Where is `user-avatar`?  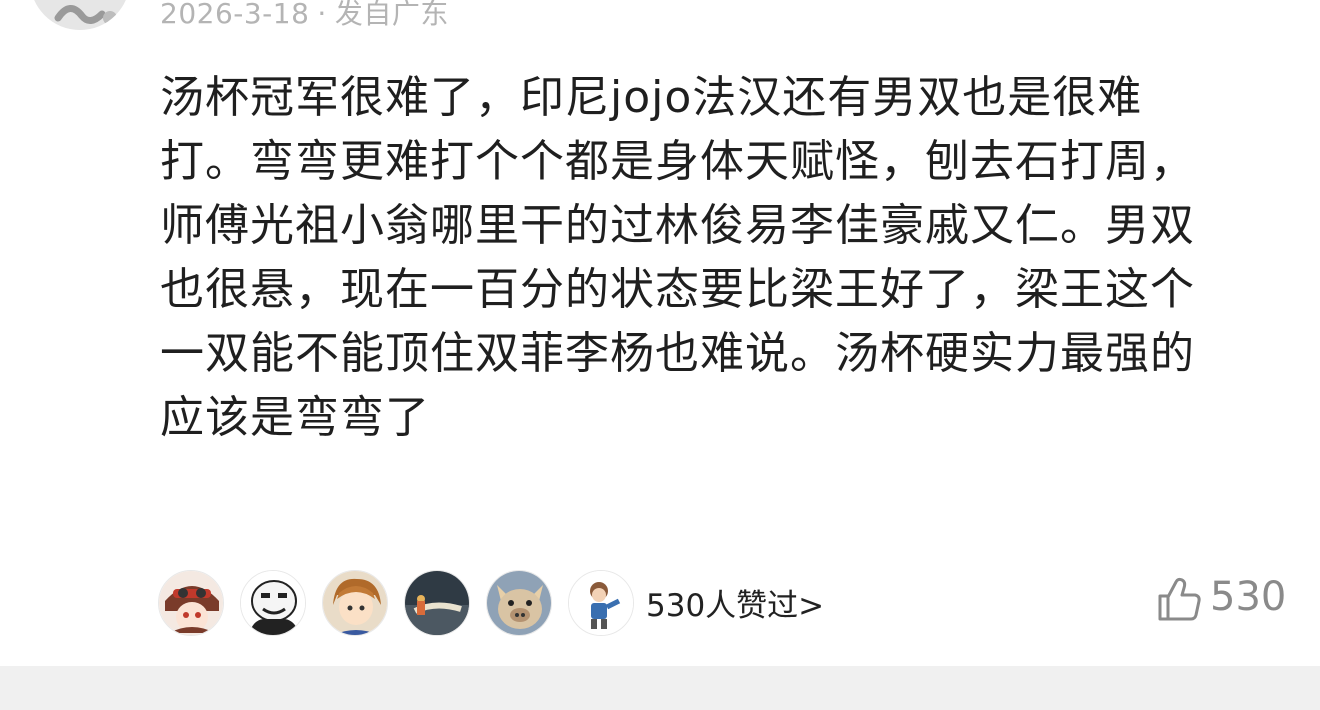
user-avatar is located at coordinates (80, 15).